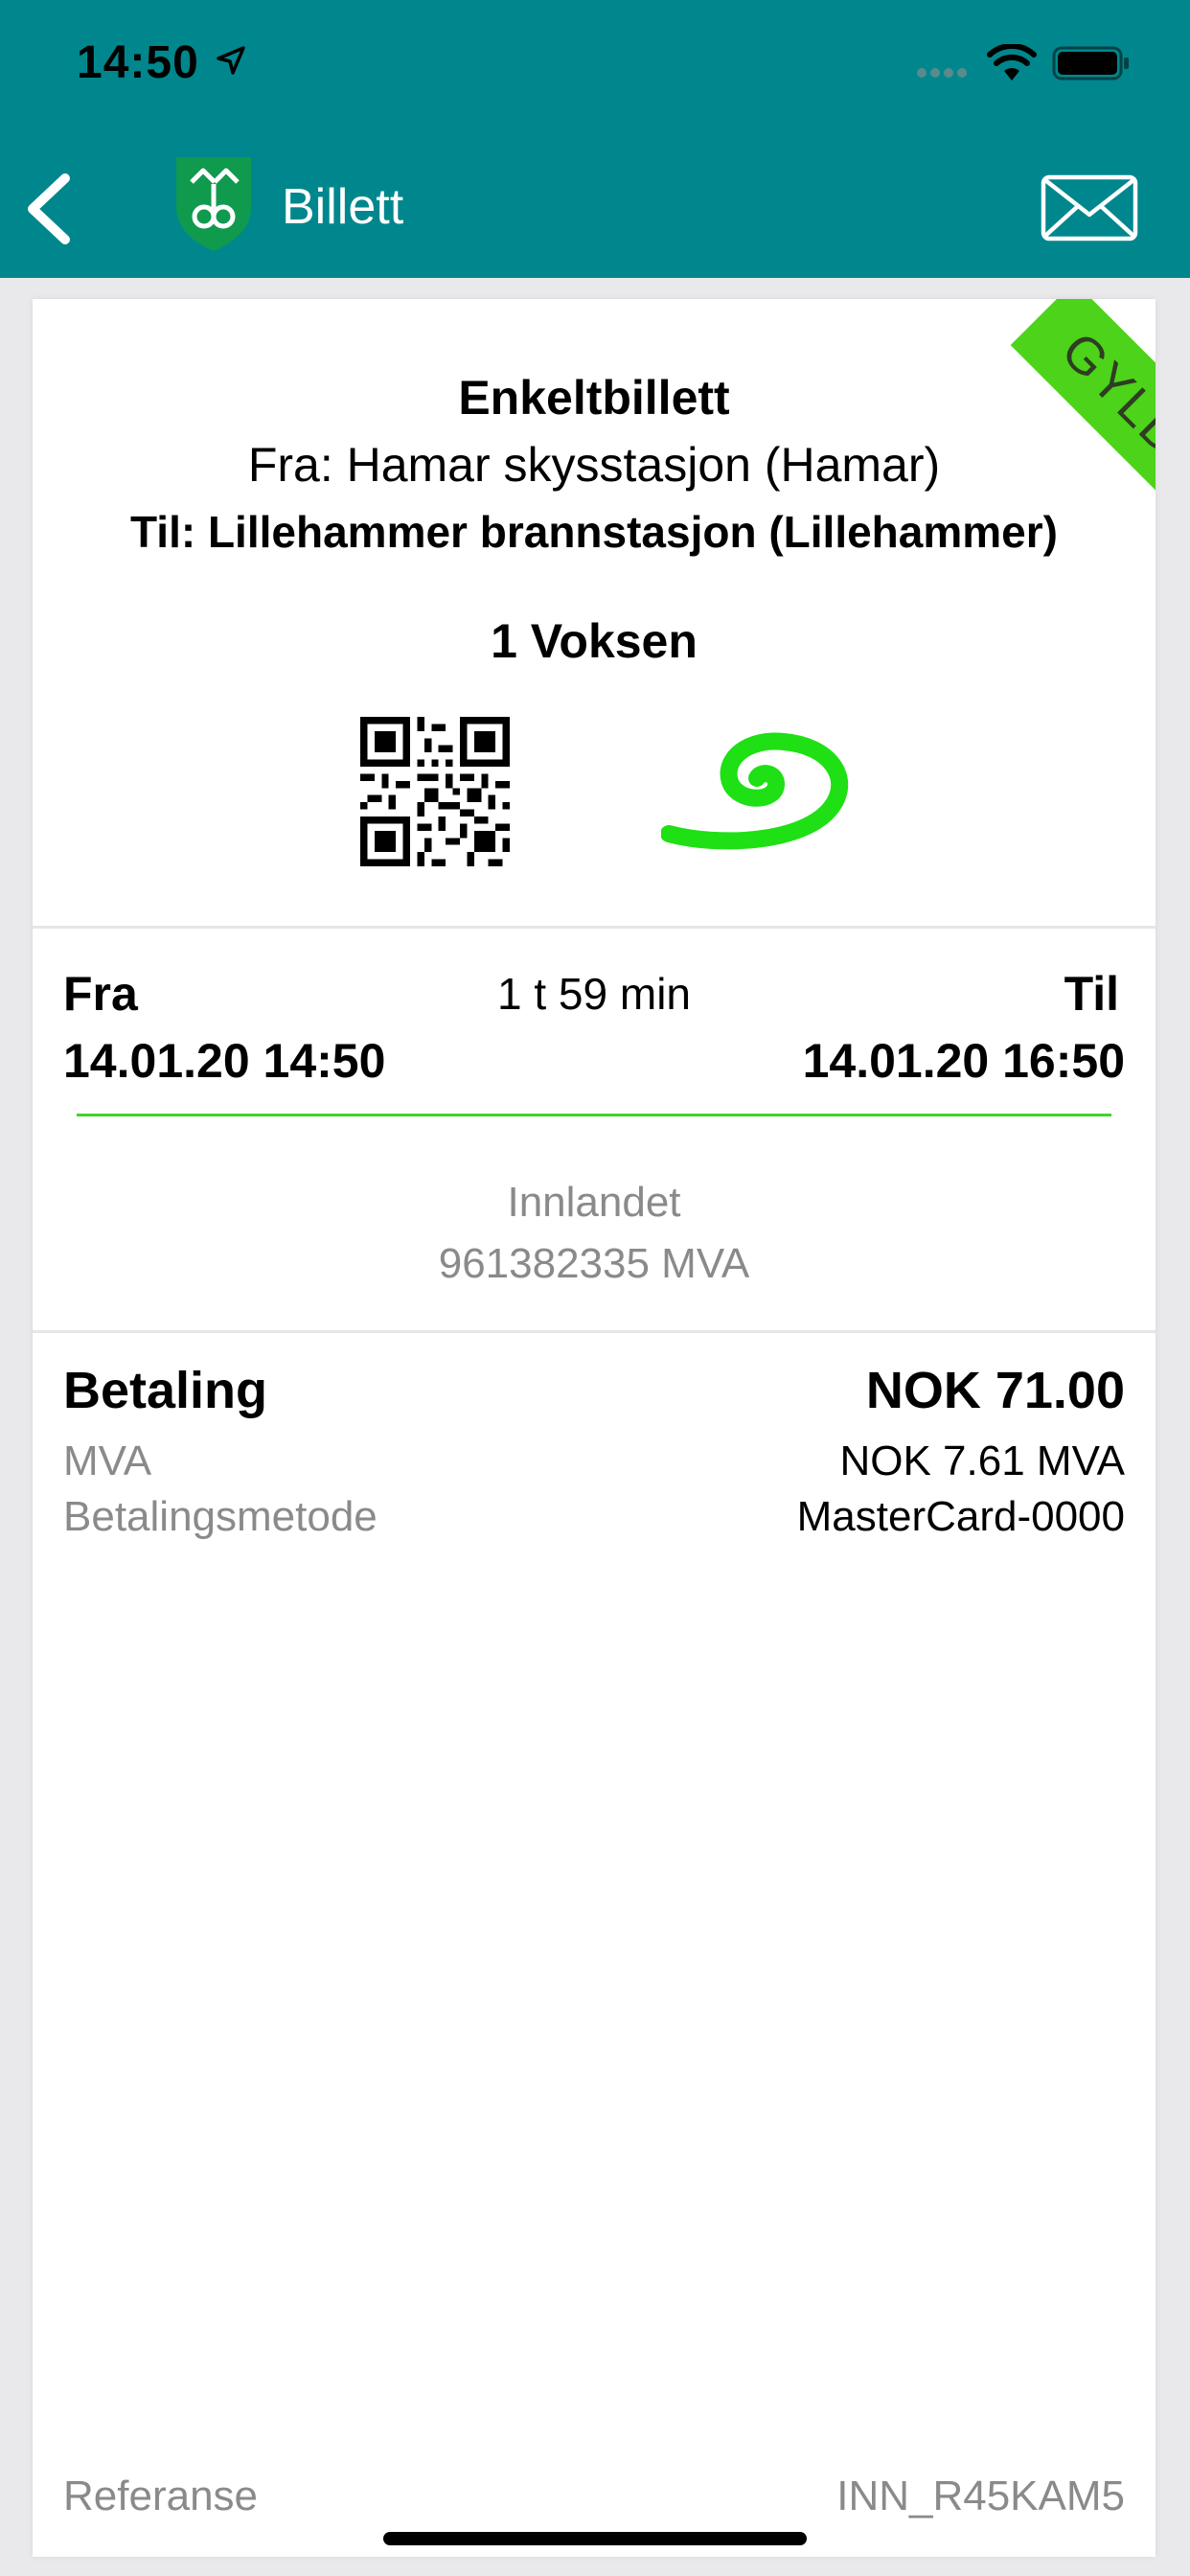 This screenshot has width=1190, height=2576. I want to click on back-button, so click(58, 209).